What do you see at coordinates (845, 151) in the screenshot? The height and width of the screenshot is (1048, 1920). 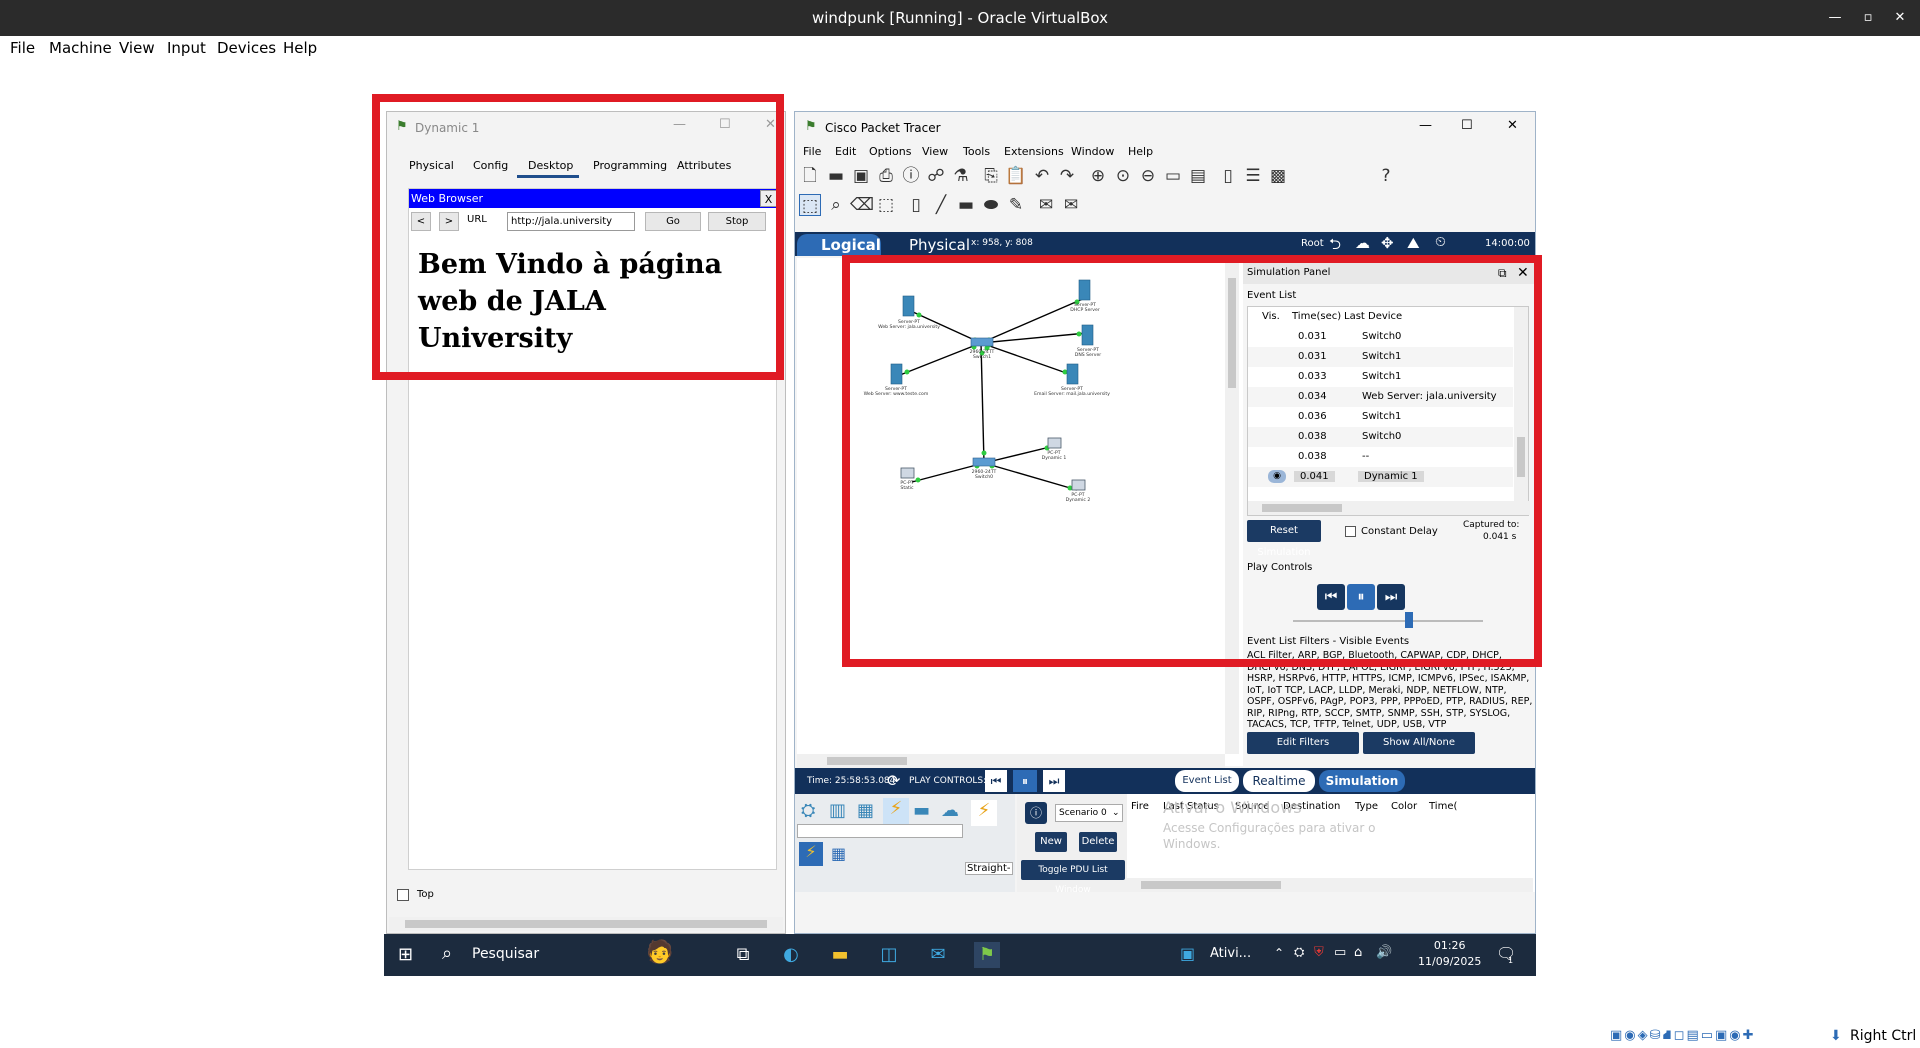 I see `menu-edit: Edit` at bounding box center [845, 151].